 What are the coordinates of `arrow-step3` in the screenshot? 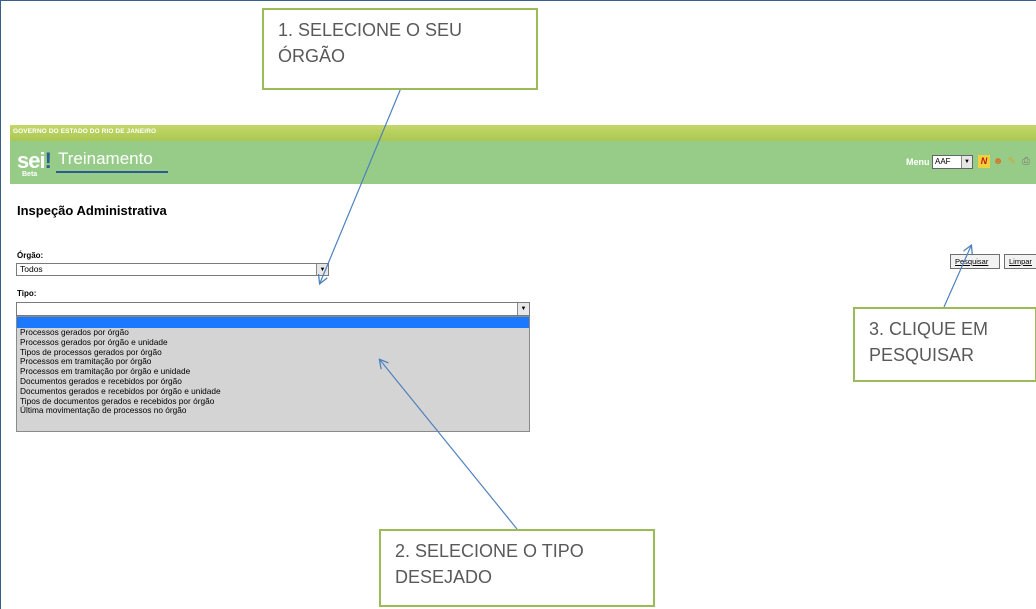 It's located at (957, 277).